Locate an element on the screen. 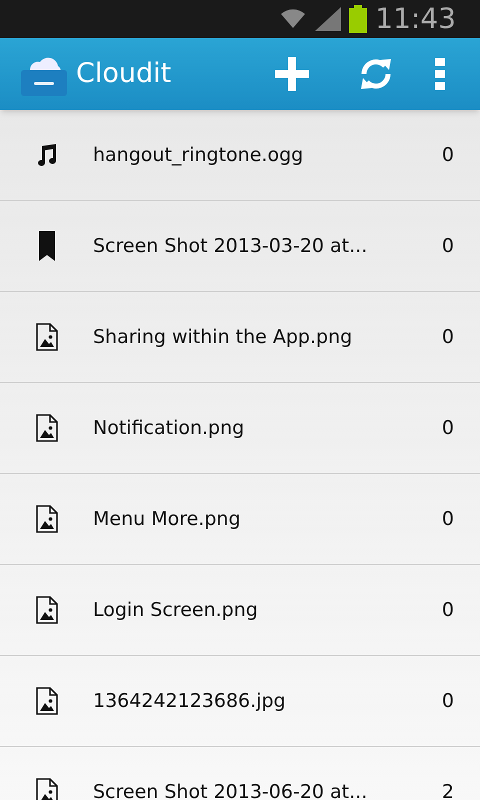  signal-icon is located at coordinates (328, 19).